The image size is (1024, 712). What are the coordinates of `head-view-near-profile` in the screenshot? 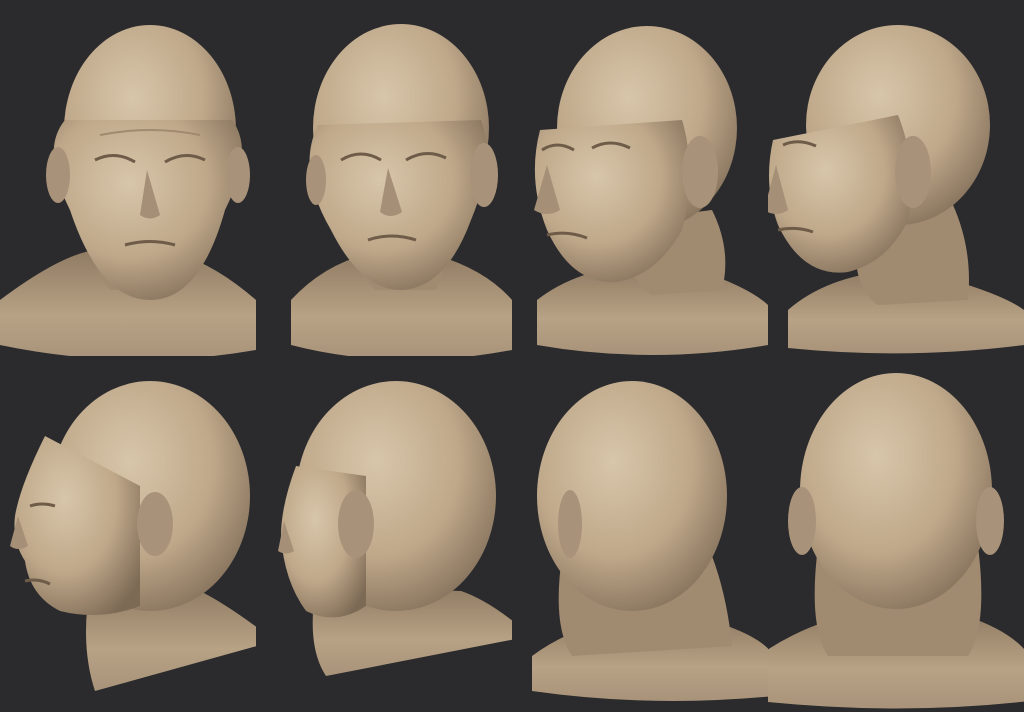 It's located at (896, 178).